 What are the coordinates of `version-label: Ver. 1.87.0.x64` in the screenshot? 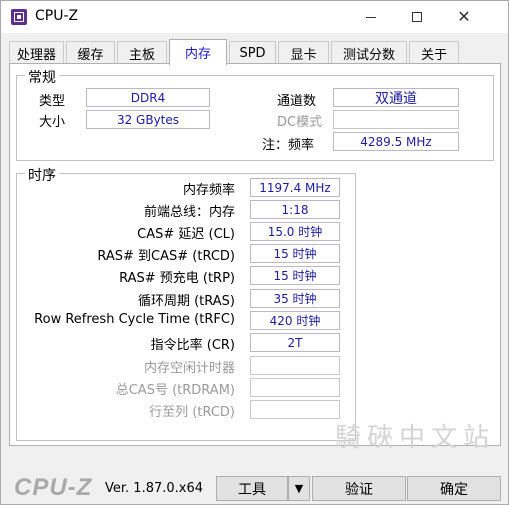 It's located at (154, 488).